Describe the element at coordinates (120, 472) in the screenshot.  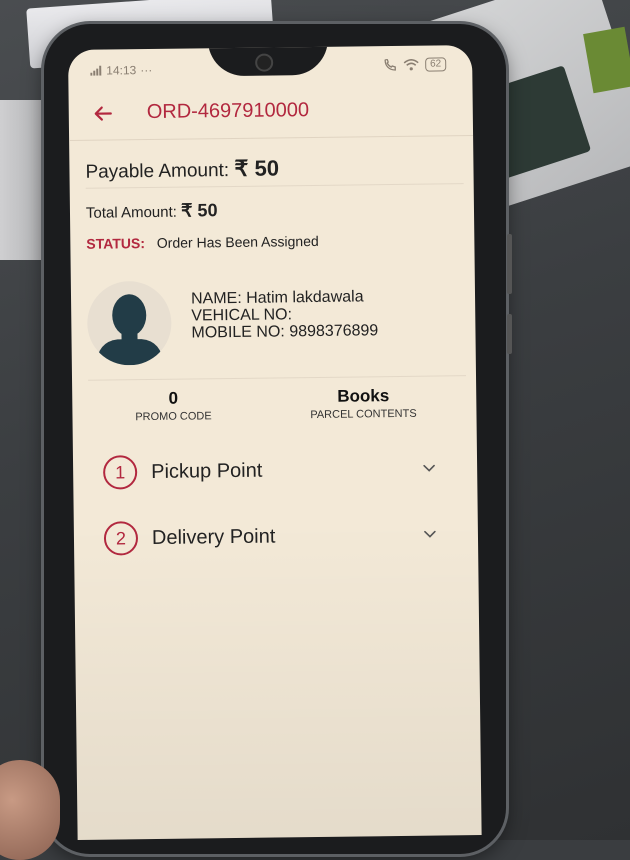
I see `pickup-number-badge: 1` at that location.